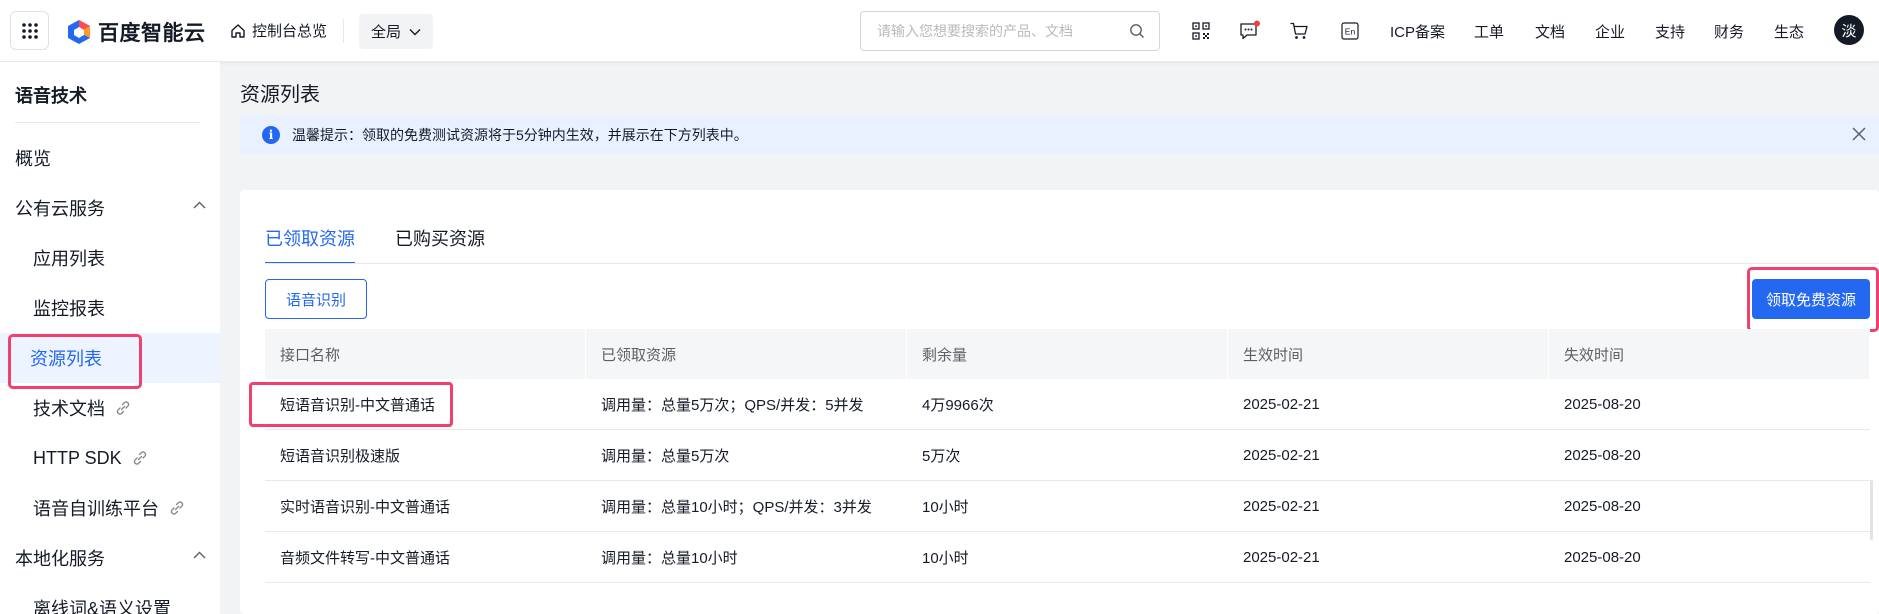  I want to click on icp-filing-link: ICP备案, so click(1417, 31).